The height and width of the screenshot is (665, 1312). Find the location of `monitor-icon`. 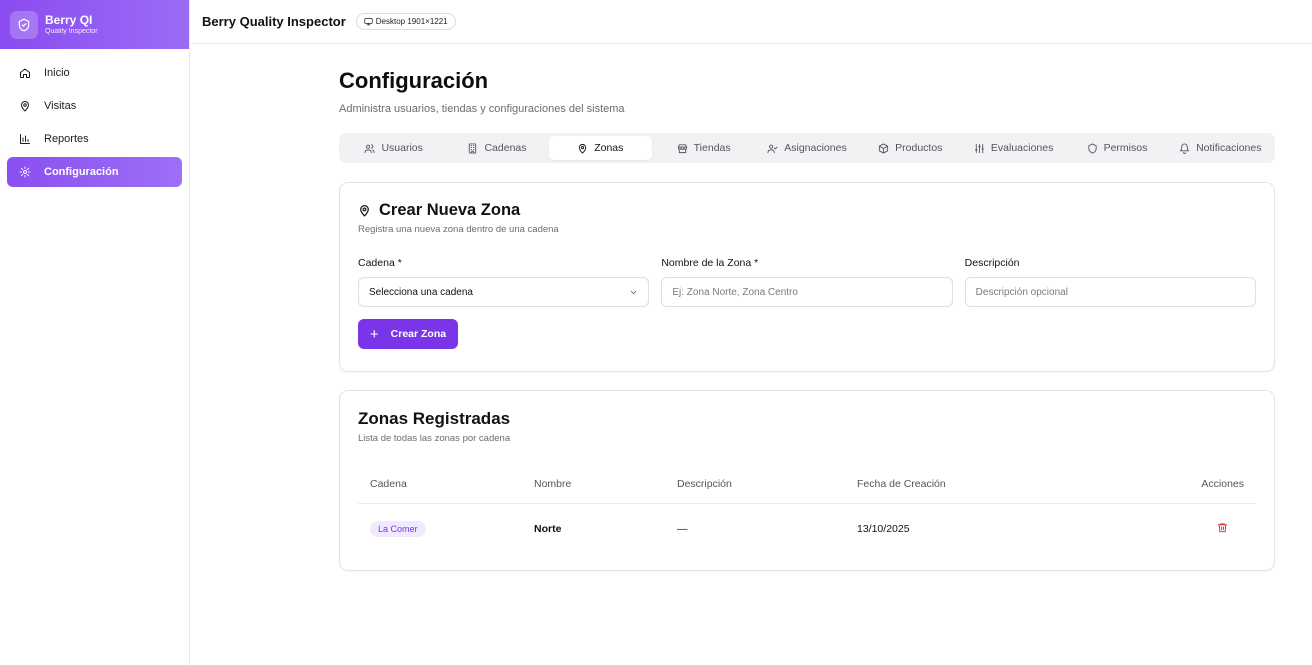

monitor-icon is located at coordinates (368, 22).